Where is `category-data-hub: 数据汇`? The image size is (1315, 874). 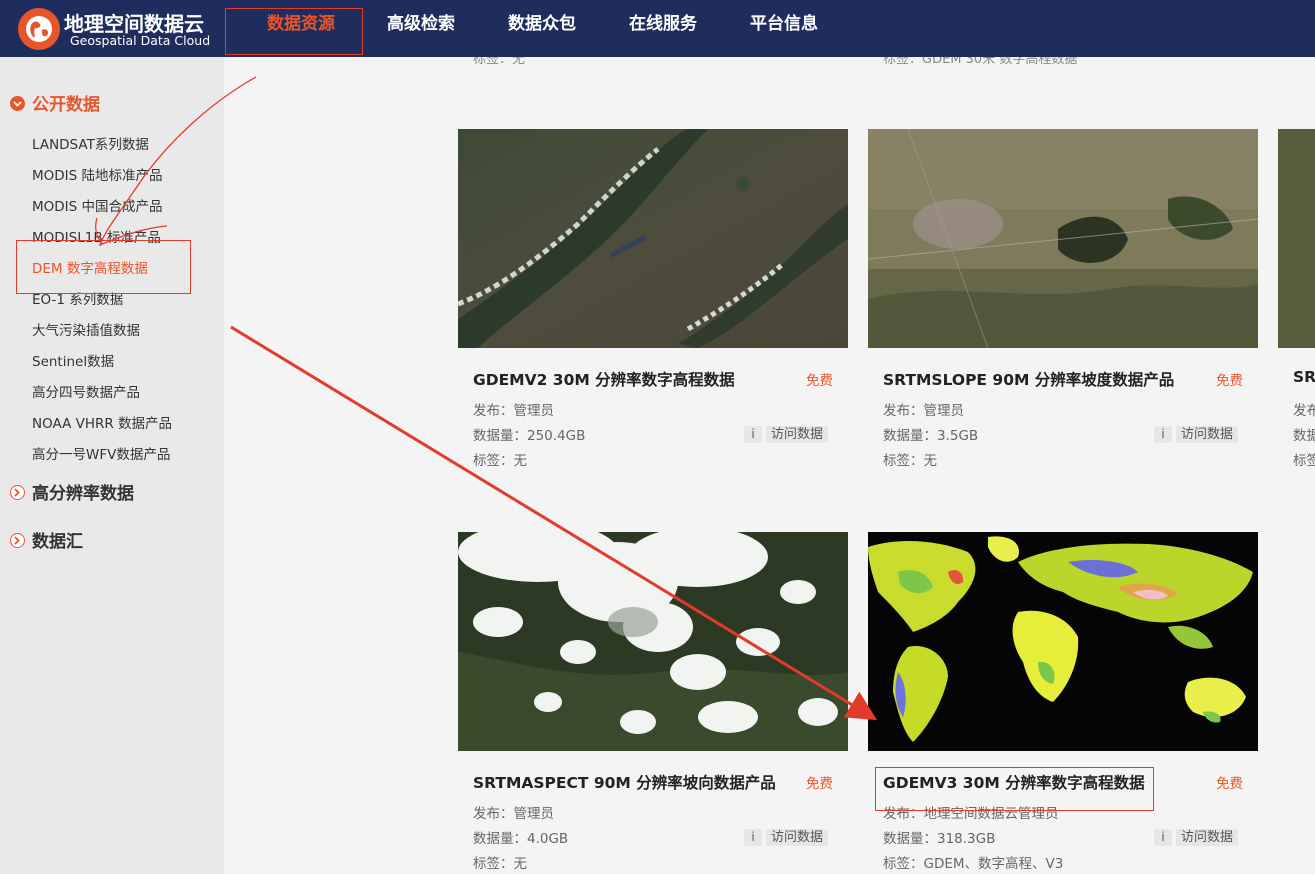
category-data-hub: 数据汇 is located at coordinates (46, 539).